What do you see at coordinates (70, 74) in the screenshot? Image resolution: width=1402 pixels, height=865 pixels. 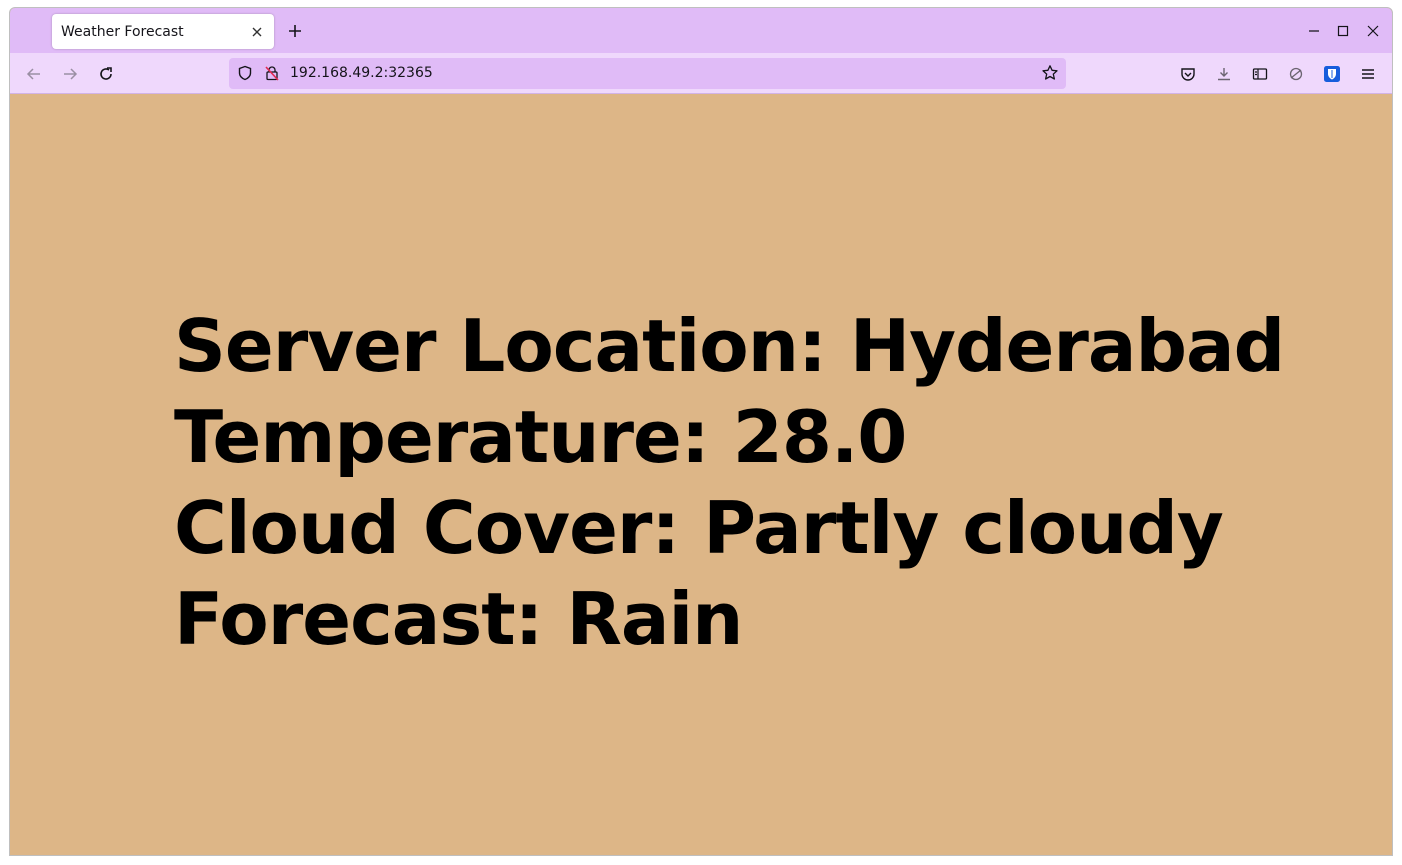 I see `arrow-right-icon` at bounding box center [70, 74].